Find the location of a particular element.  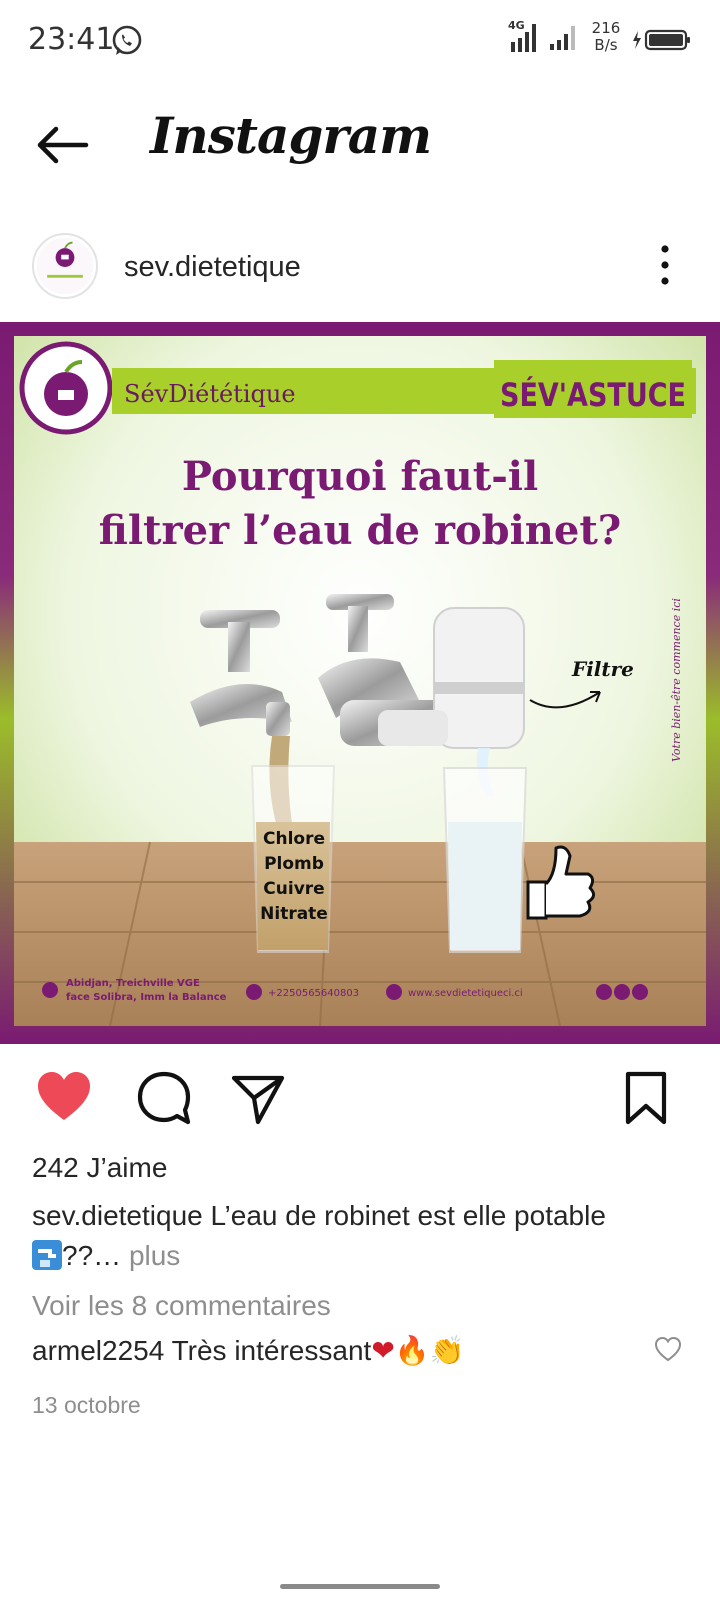

address-line2: face Solibra, Imm la Balance is located at coordinates (146, 997).